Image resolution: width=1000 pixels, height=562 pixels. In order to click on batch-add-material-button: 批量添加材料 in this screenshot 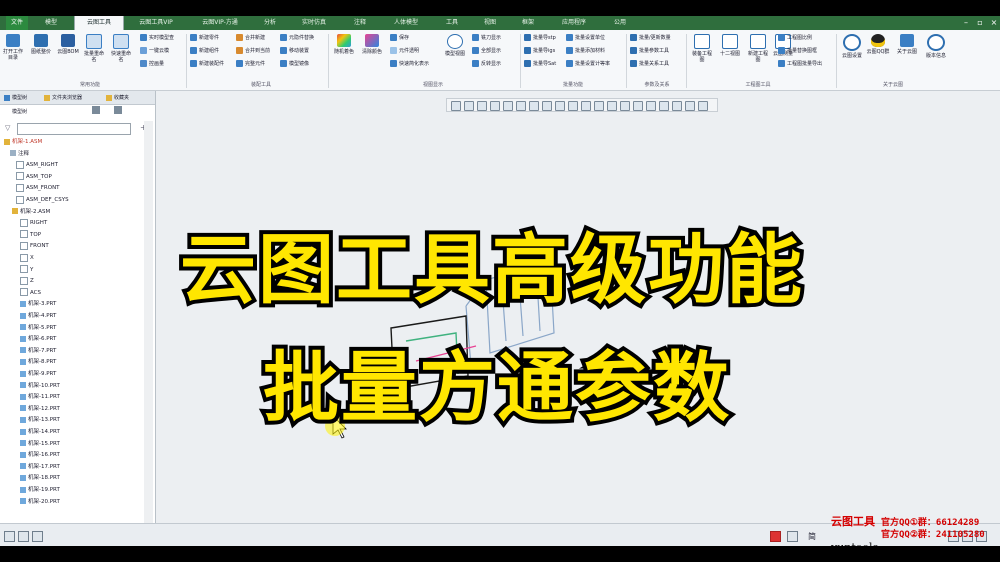, I will do `click(585, 51)`.